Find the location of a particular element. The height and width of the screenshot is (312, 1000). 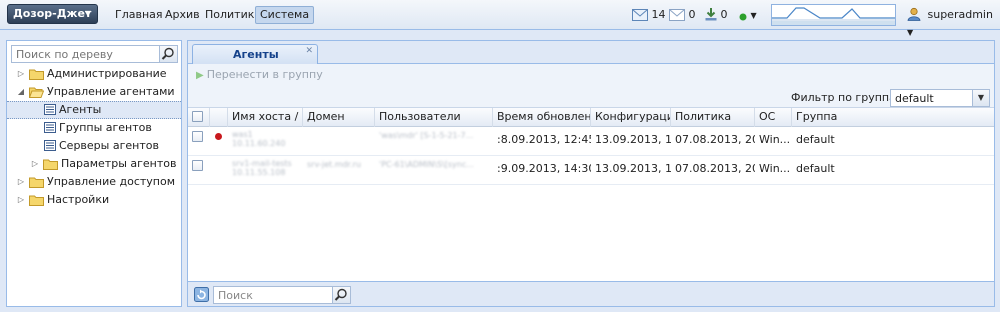

envelope-icon is located at coordinates (677, 15).